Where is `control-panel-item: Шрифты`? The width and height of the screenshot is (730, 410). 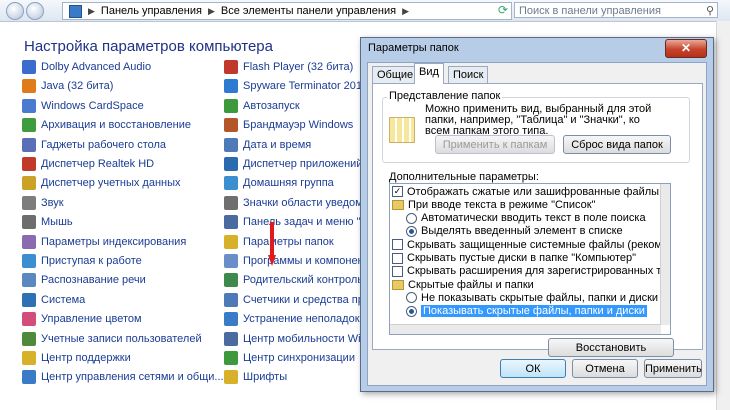 control-panel-item: Шрифты is located at coordinates (255, 377).